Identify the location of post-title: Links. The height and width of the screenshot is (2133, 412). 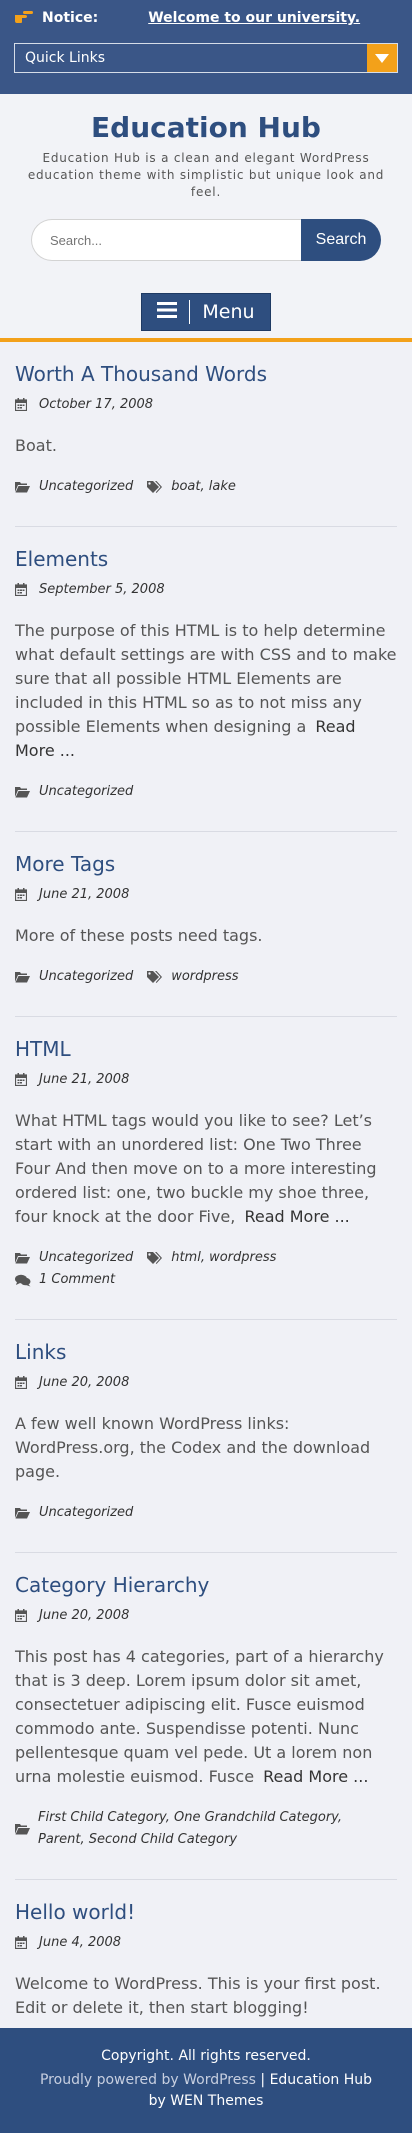
(206, 1343).